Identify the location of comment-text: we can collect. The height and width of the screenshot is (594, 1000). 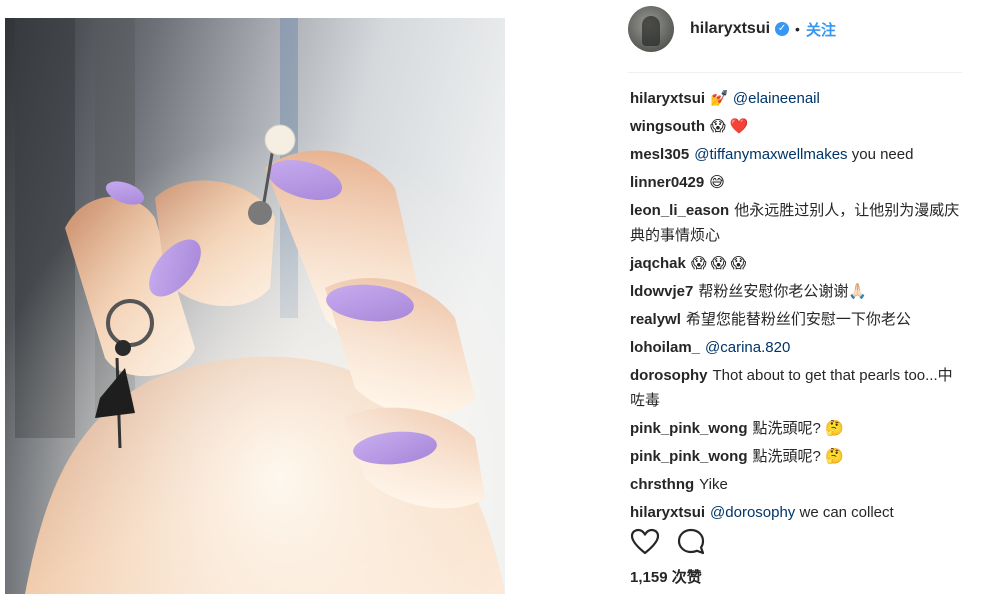
(844, 512).